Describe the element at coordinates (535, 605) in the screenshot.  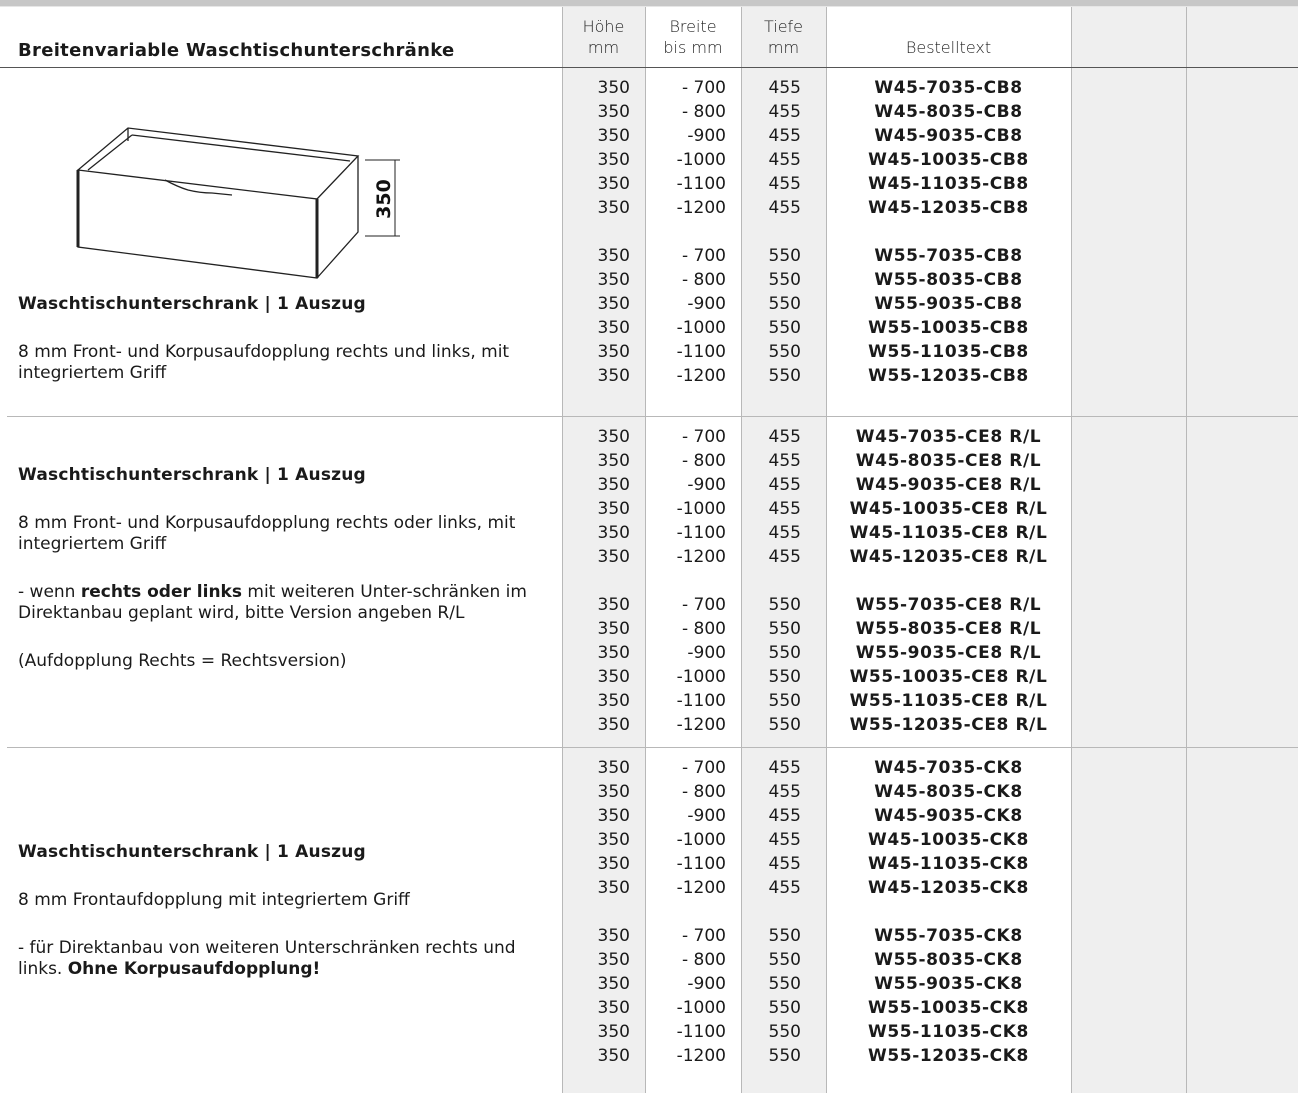
I see `table-row: 350 - 700 550 W55-7035-CE8 R/L` at that location.